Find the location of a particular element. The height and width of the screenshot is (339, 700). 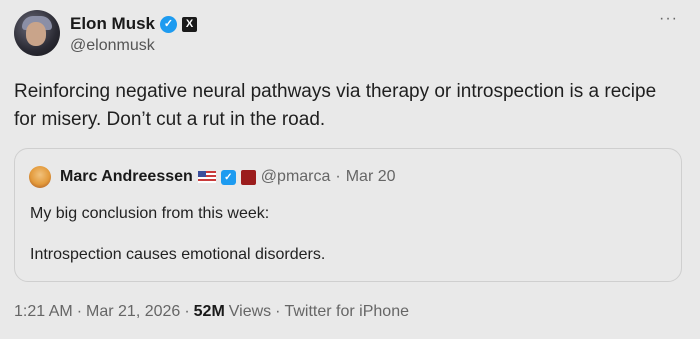

quoted-author-avatar is located at coordinates (40, 177).